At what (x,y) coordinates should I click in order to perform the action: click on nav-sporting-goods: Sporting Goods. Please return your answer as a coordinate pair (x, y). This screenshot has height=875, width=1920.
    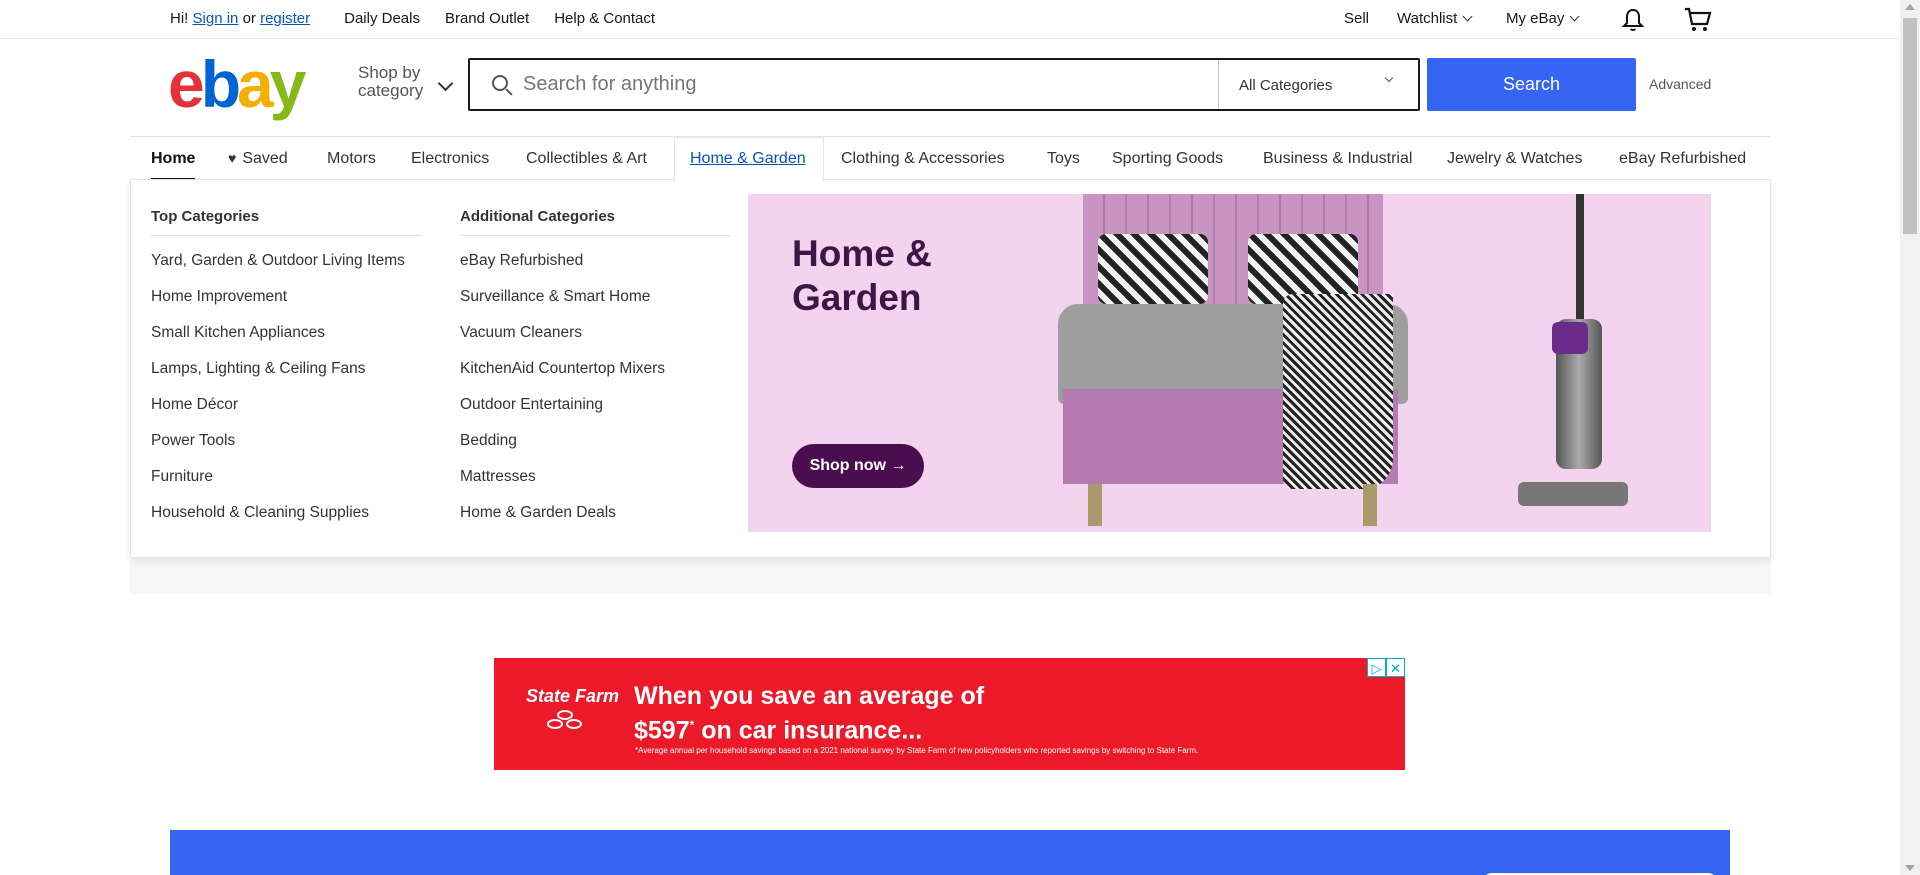
    Looking at the image, I should click on (1167, 159).